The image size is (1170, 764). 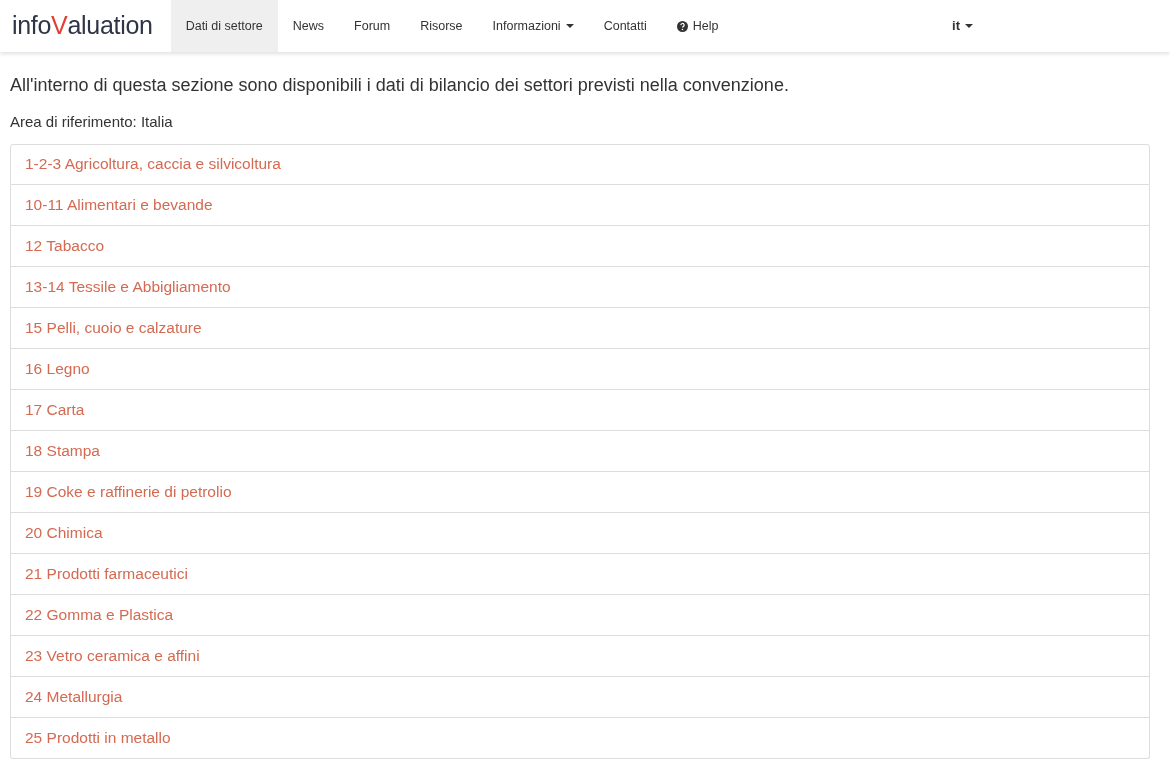 I want to click on sector-link: 18 Stampa, so click(x=580, y=451).